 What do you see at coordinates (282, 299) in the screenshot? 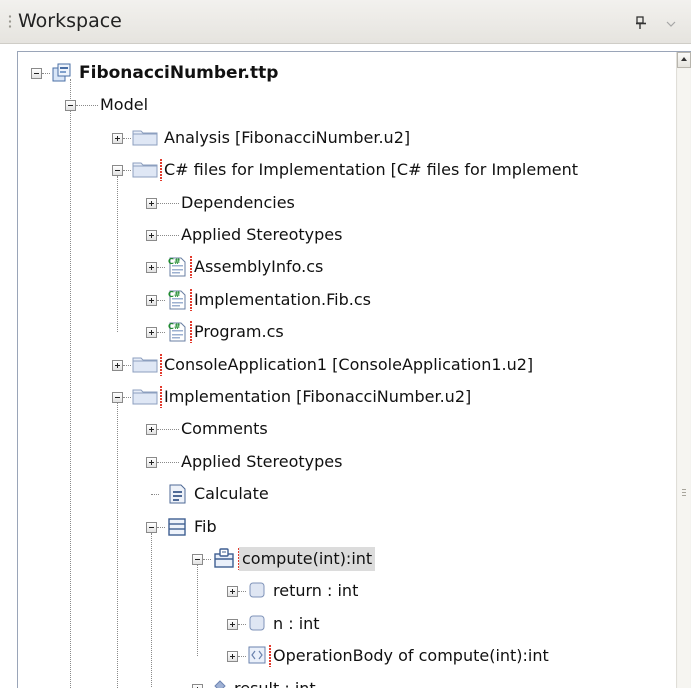
I see `tree-item-label: Implementation.Fib.cs` at bounding box center [282, 299].